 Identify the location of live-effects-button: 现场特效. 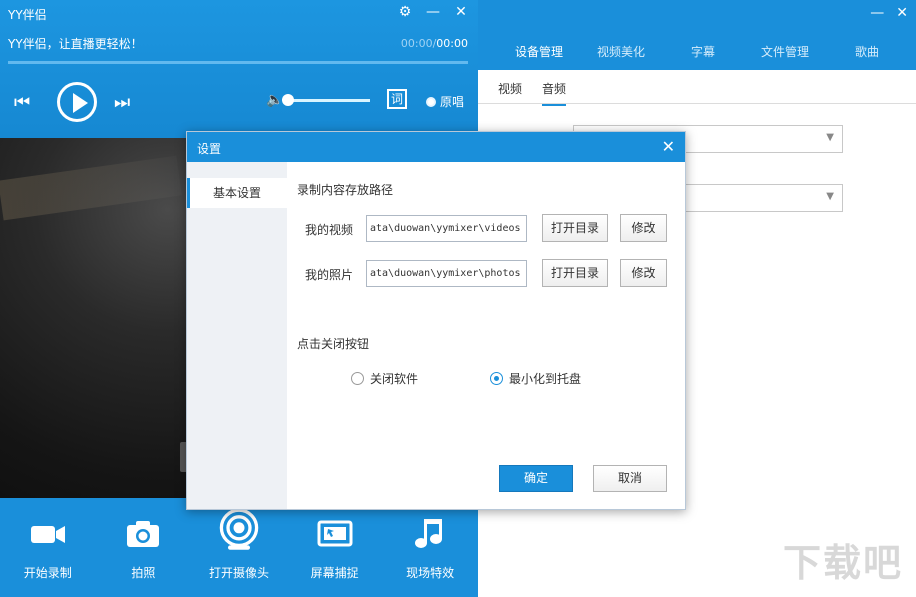
(430, 547).